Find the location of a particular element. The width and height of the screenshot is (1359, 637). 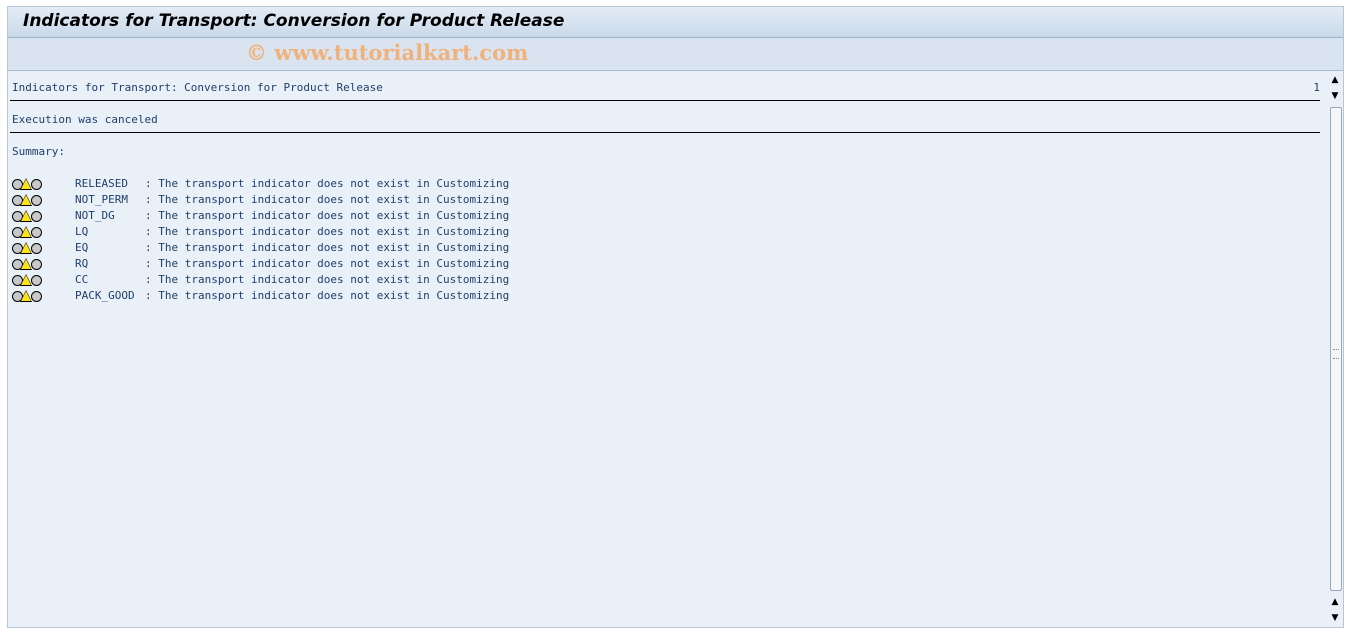

status-divider is located at coordinates (665, 132).